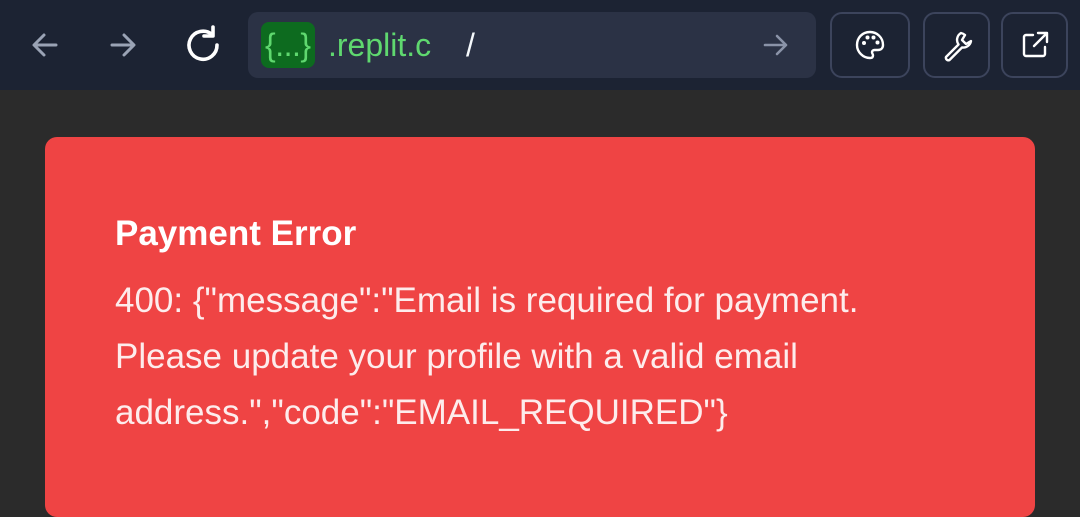 The height and width of the screenshot is (517, 1080). I want to click on reload-button, so click(203, 45).